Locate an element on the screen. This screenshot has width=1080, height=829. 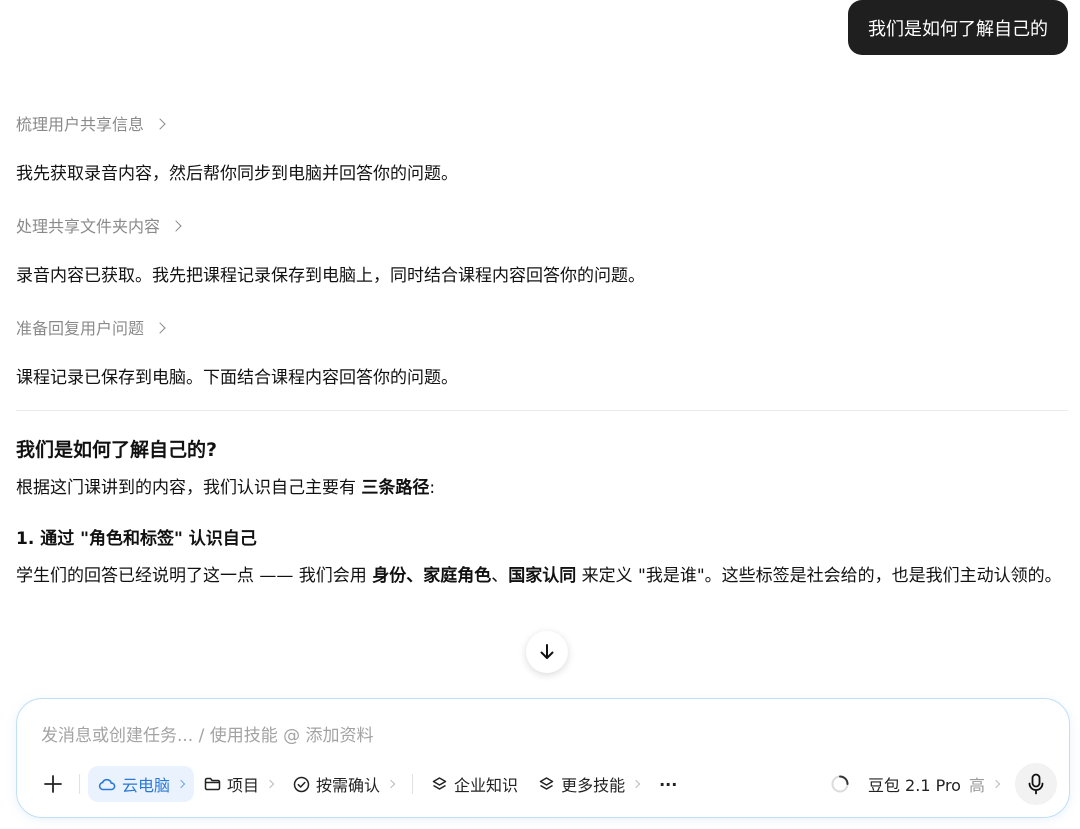
more-skills-label: 更多技能 is located at coordinates (593, 785).